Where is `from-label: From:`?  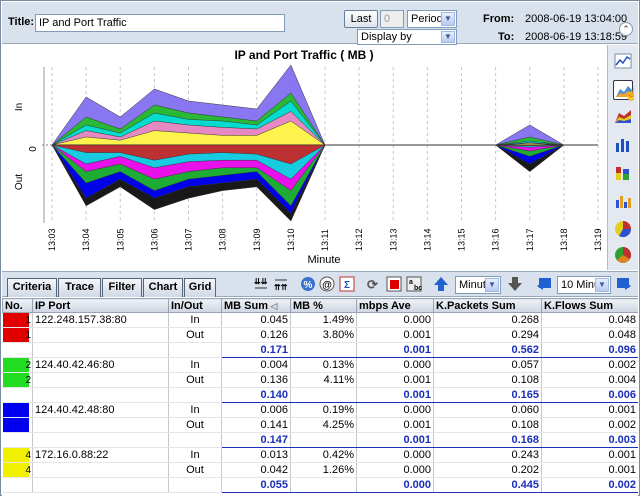
from-label: From: is located at coordinates (499, 19).